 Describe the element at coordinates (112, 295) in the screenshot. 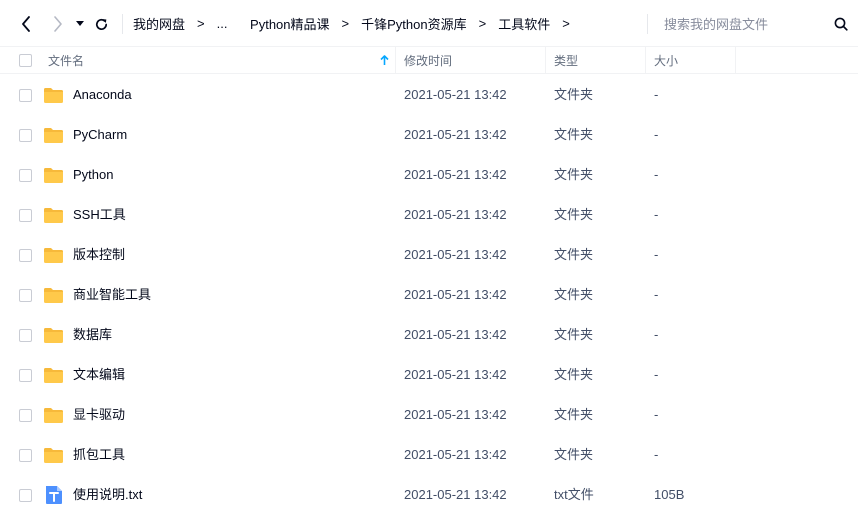

I see `file-name: 商业智能工具` at that location.